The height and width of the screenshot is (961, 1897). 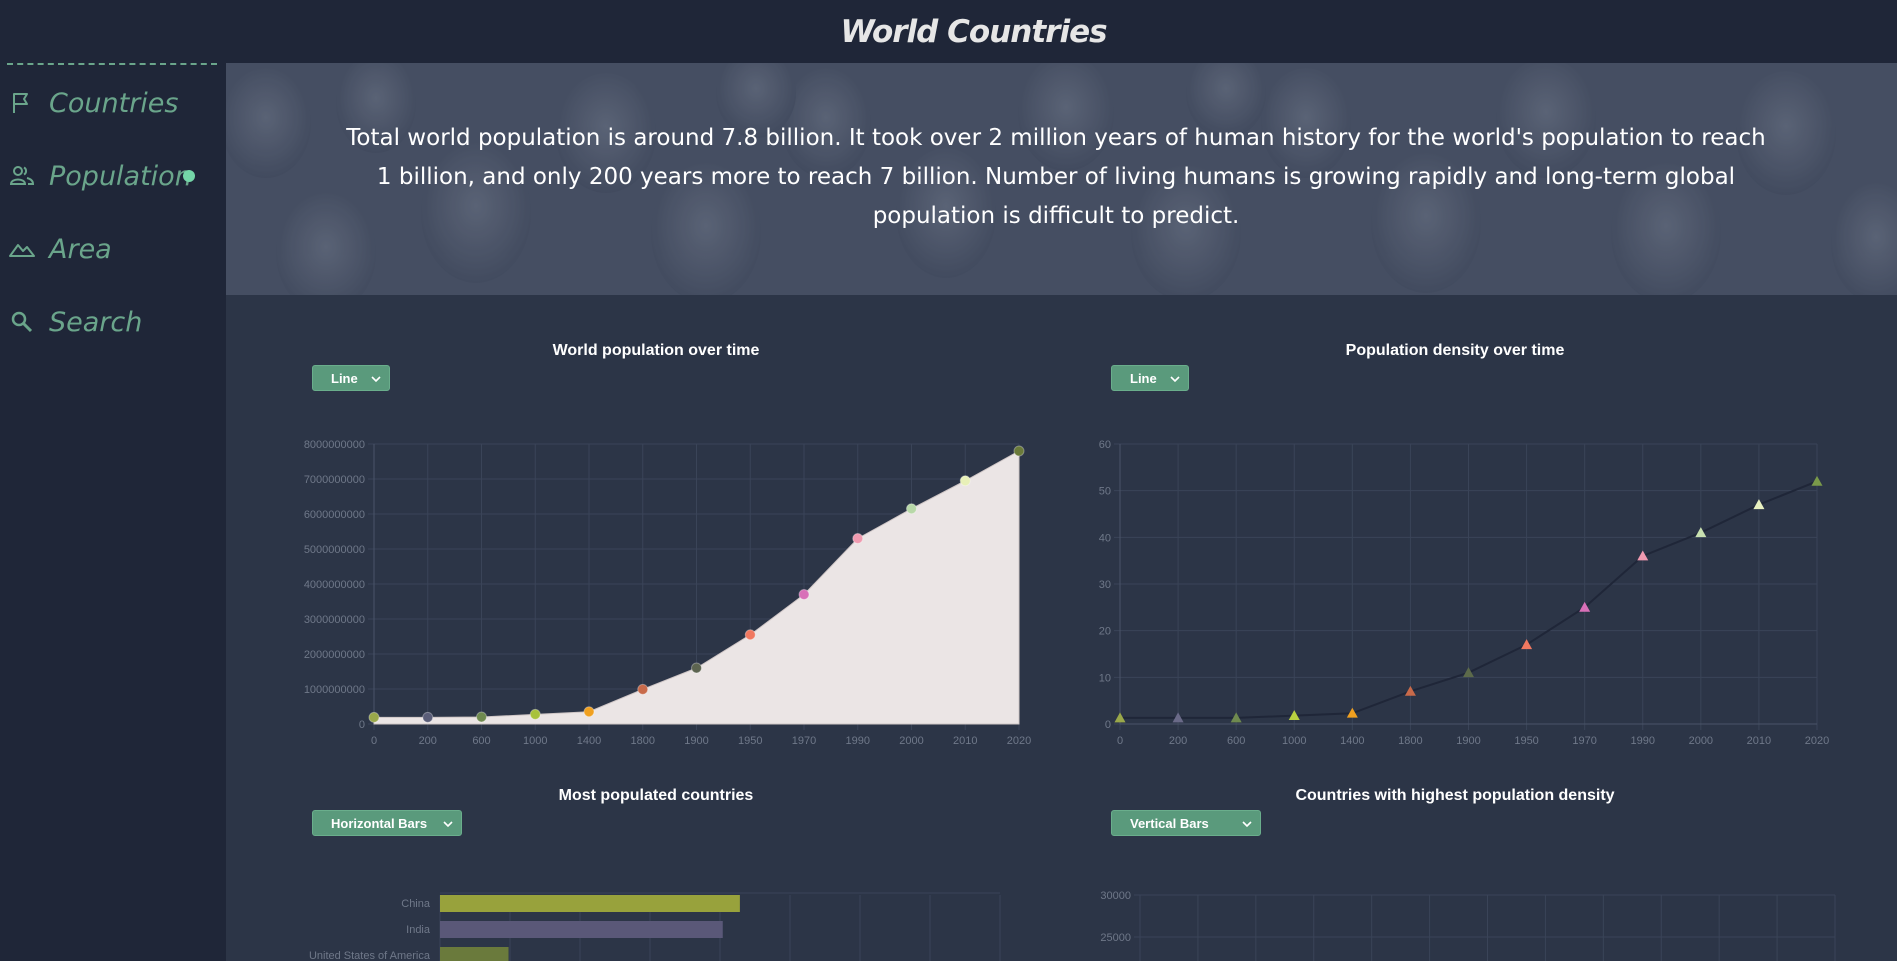 What do you see at coordinates (334, 480) in the screenshot?
I see `y-tick-label: 7000000000` at bounding box center [334, 480].